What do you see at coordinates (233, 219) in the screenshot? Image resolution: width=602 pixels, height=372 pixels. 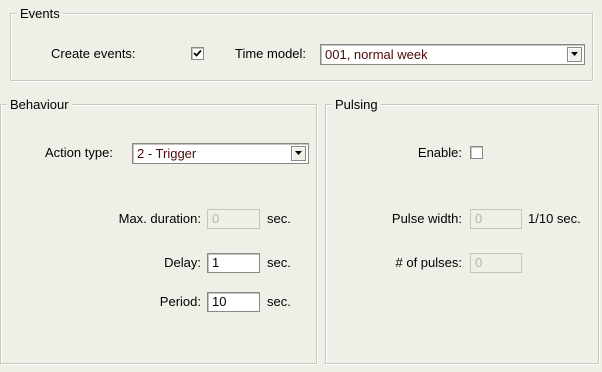 I see `max-duration-input: 0` at bounding box center [233, 219].